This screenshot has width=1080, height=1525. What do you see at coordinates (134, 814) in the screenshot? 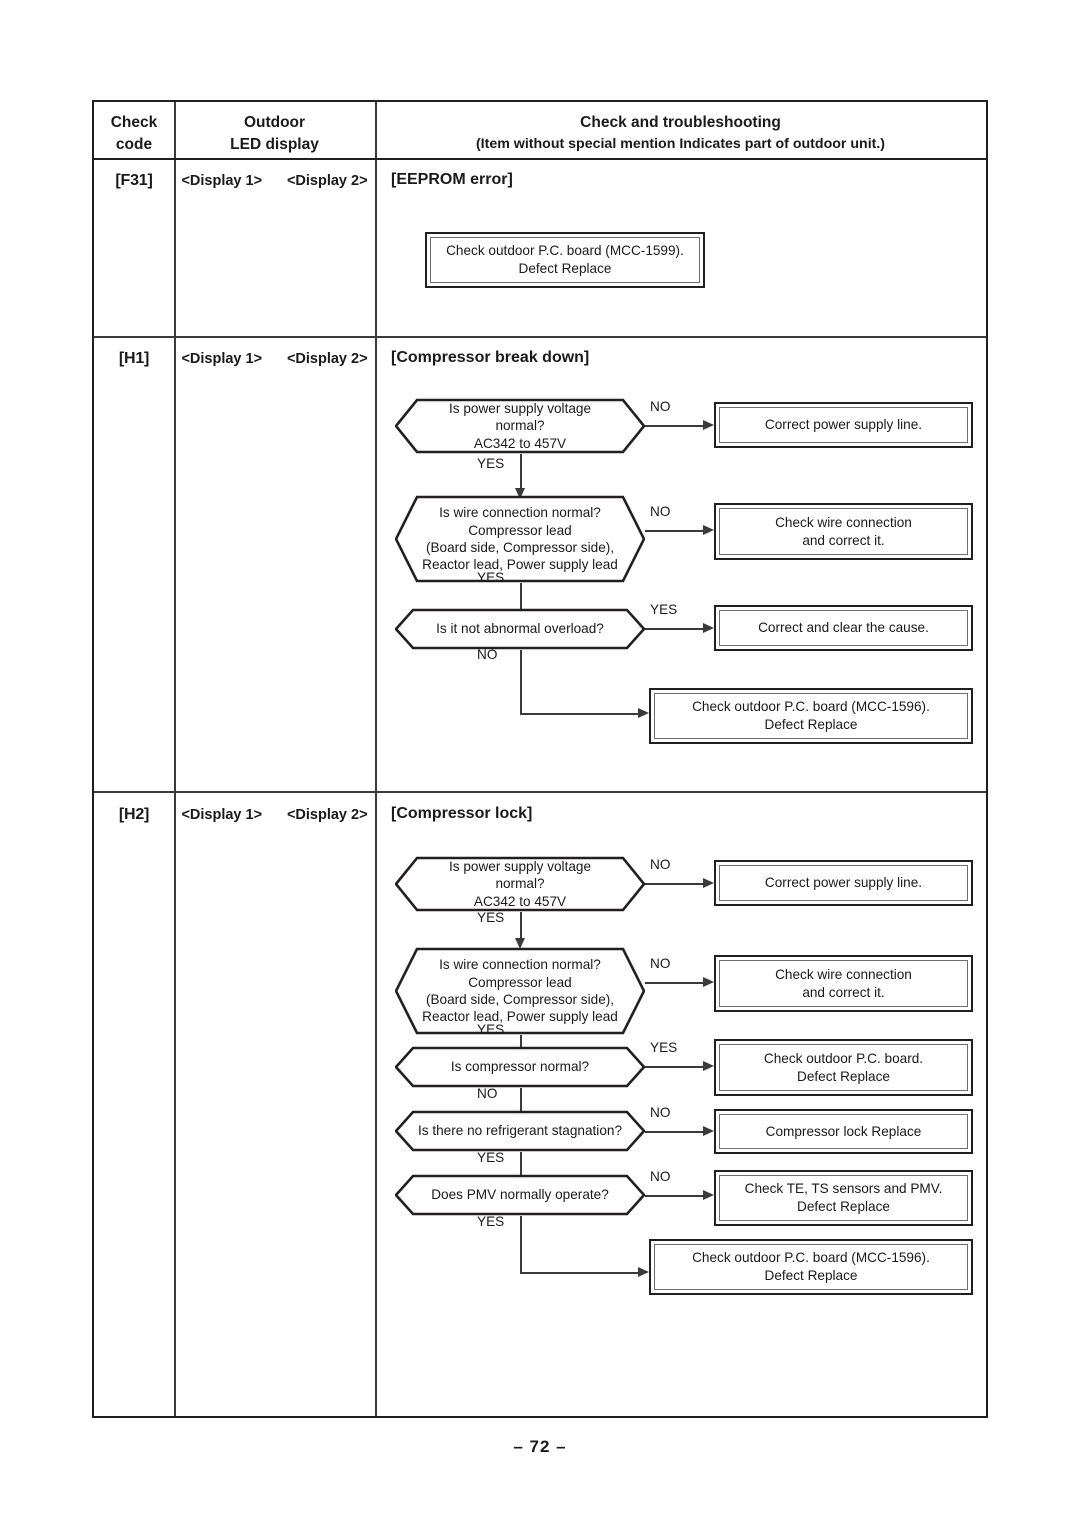
I see `row-h2-code: [H2]` at bounding box center [134, 814].